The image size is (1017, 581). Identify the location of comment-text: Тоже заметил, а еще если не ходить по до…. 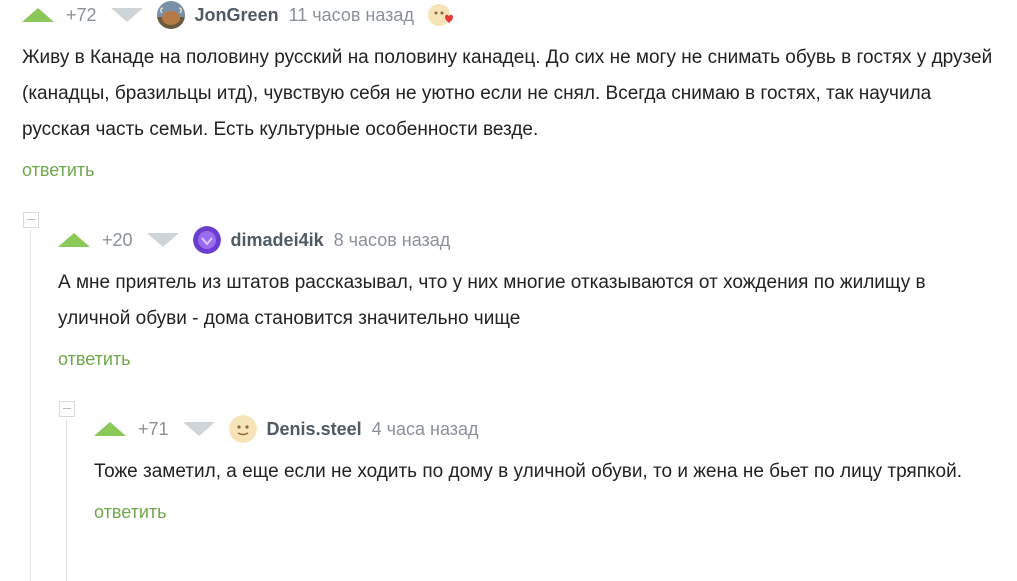
(528, 471).